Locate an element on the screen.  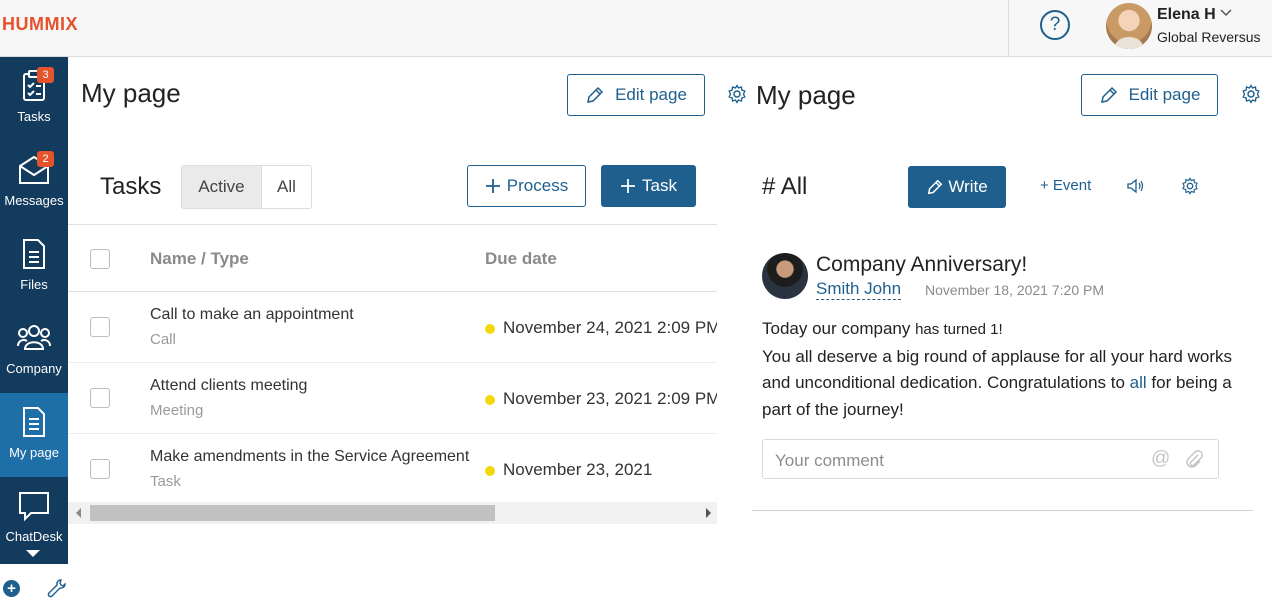
task-name: Make amendments in the Service Agreement is located at coordinates (309, 457).